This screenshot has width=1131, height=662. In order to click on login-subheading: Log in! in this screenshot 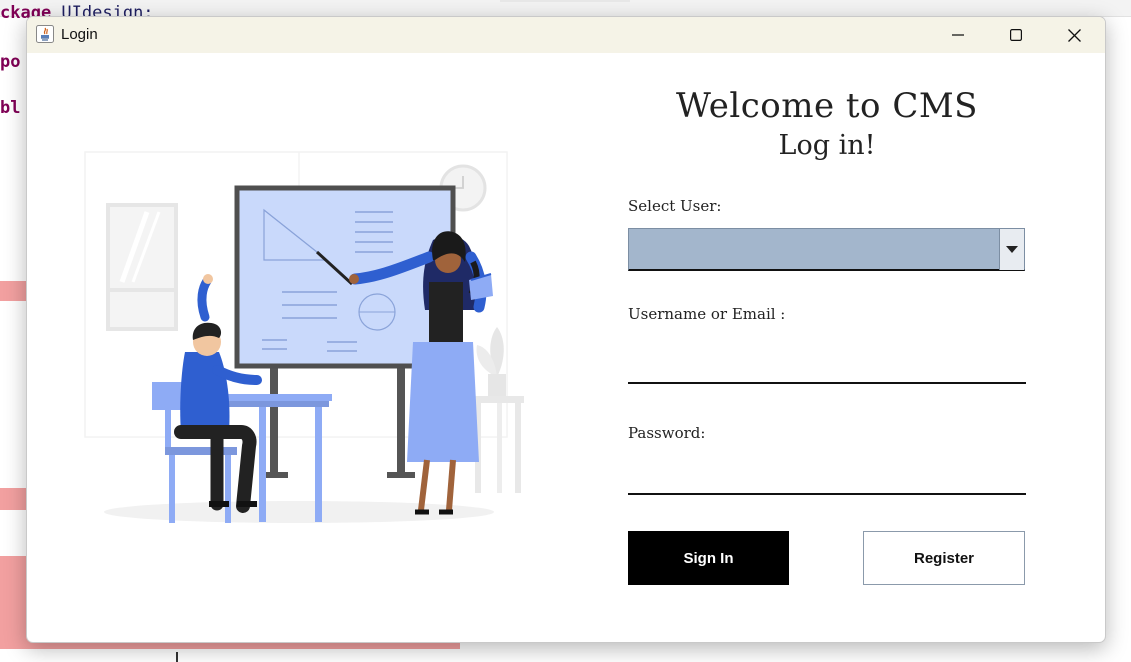, I will do `click(827, 145)`.